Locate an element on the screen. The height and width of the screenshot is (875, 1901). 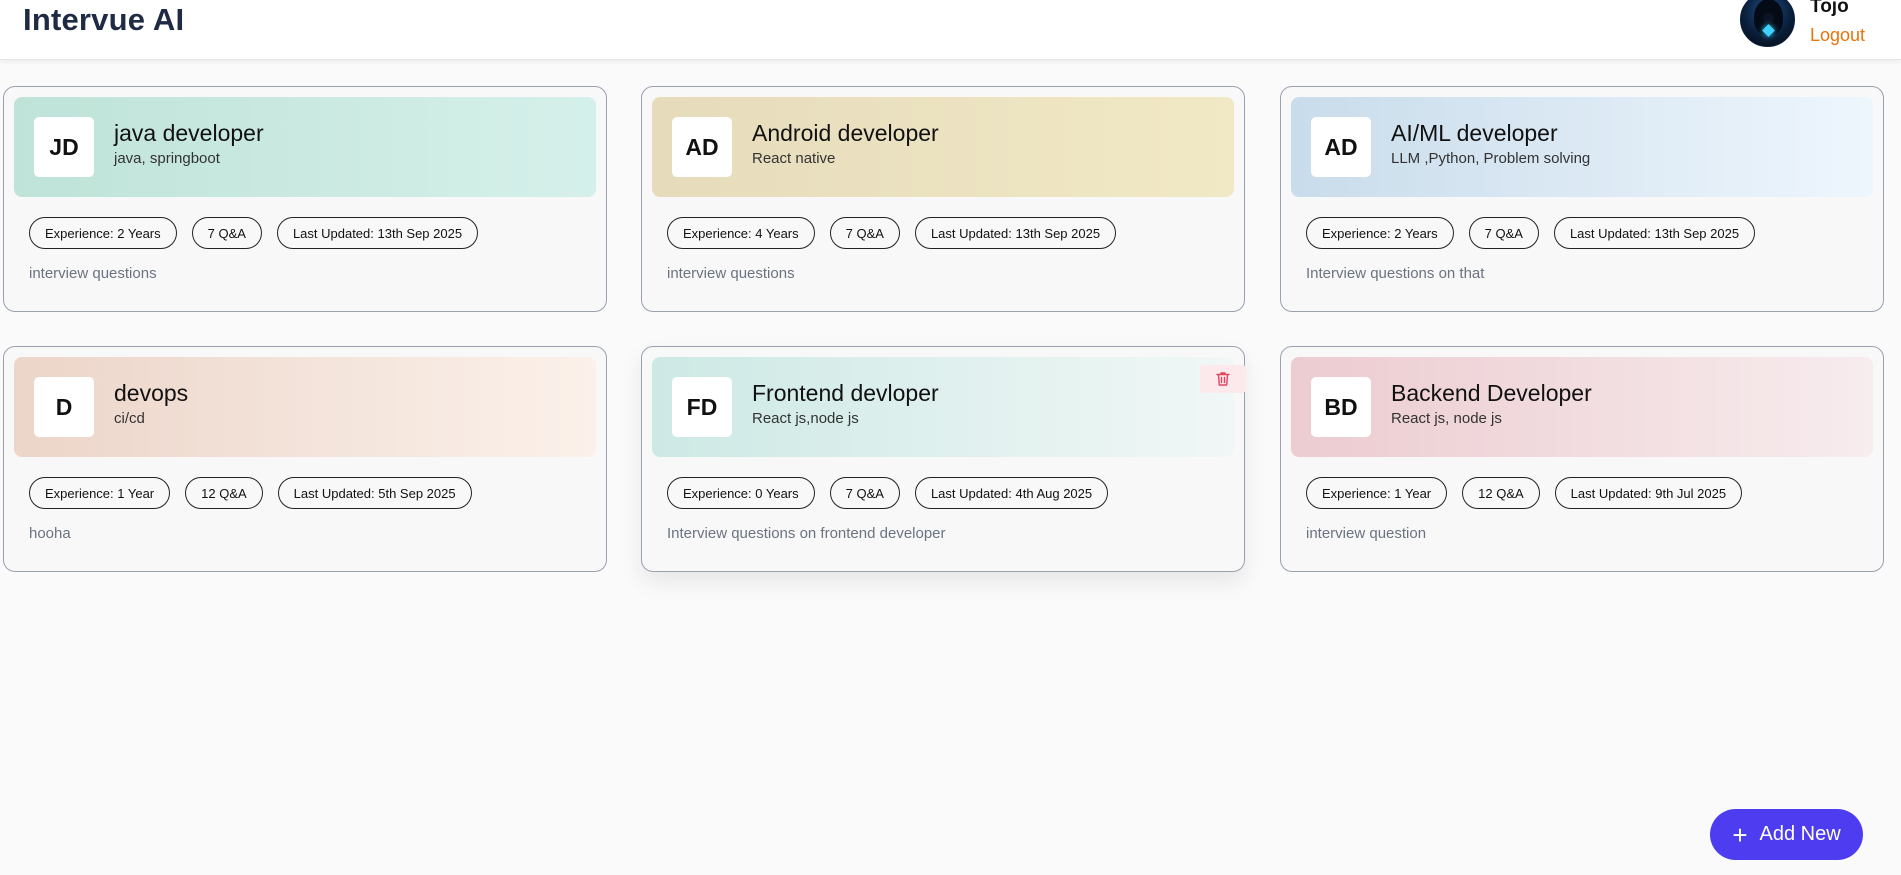
experience-tag: Experience: 4 Years is located at coordinates (741, 233).